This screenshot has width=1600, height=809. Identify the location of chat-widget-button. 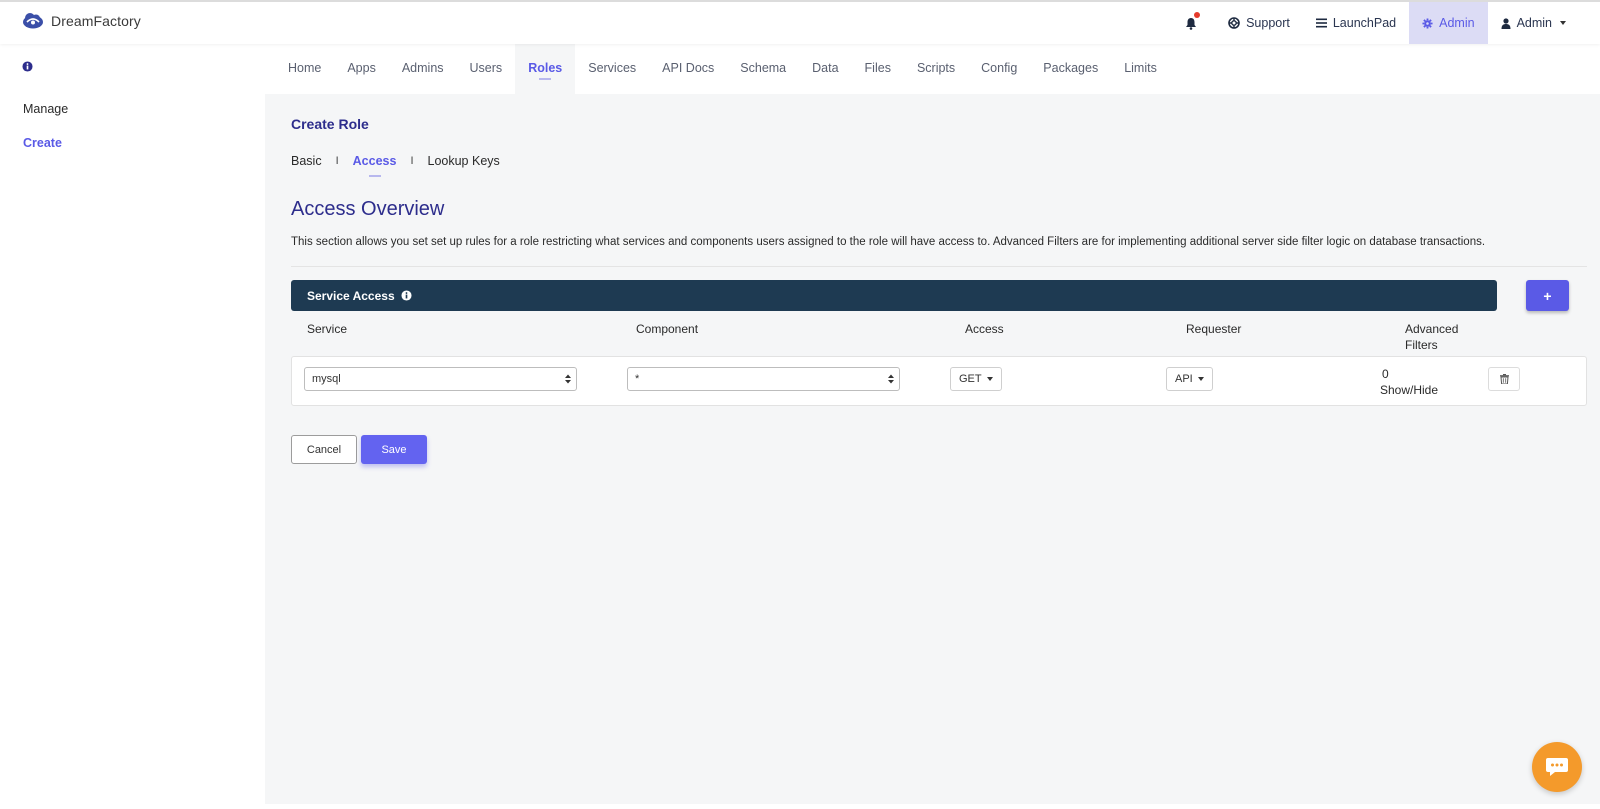
(1557, 767).